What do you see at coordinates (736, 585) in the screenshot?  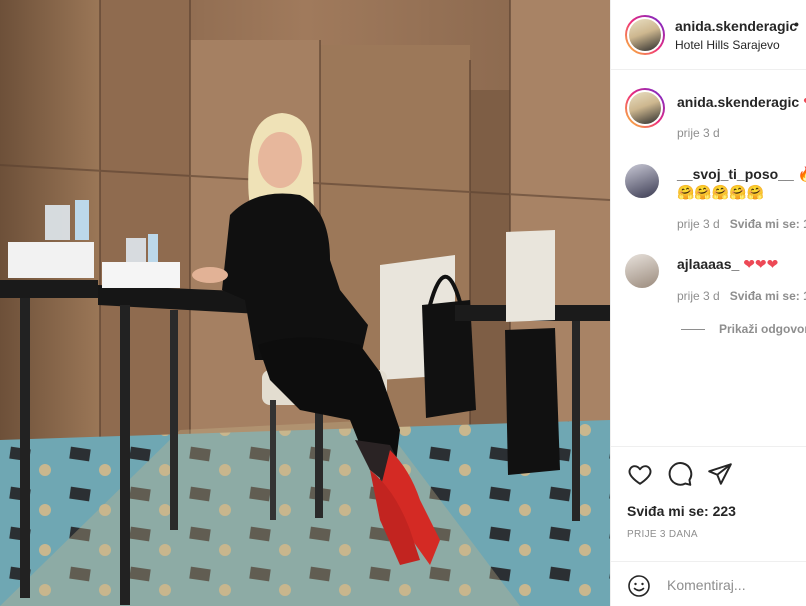 I see `comment-input` at bounding box center [736, 585].